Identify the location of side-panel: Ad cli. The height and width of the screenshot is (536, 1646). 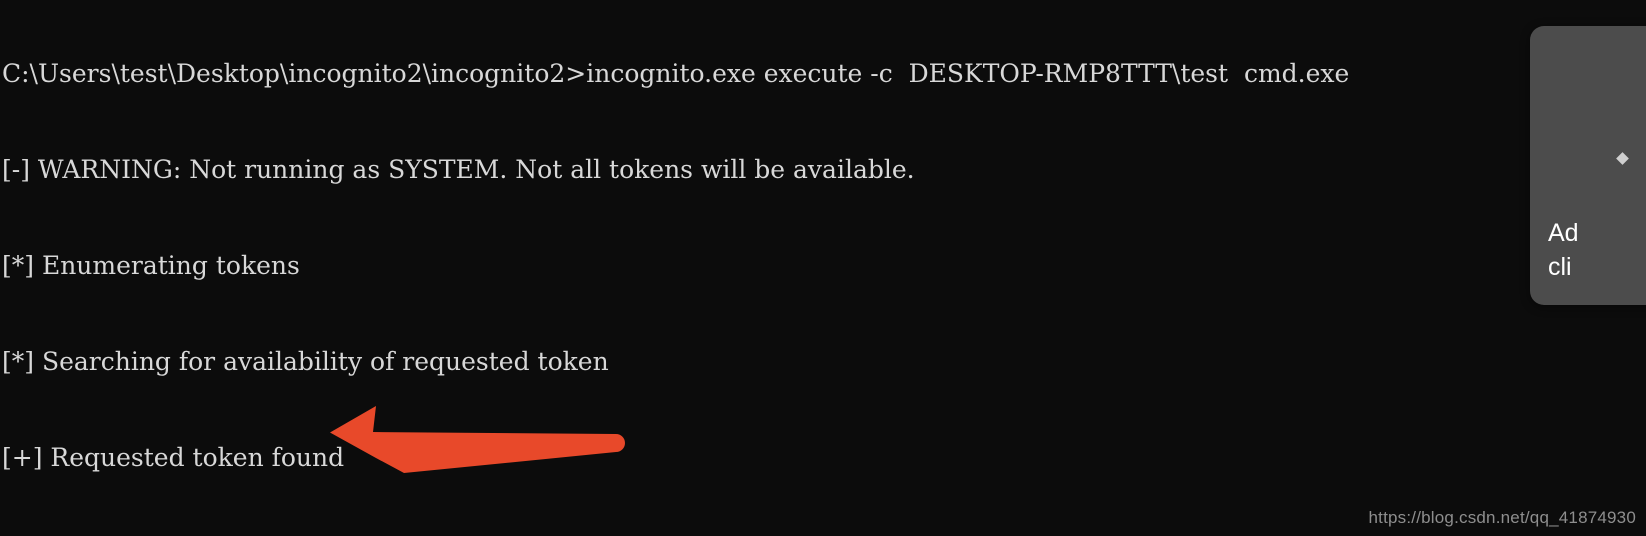
(1588, 165).